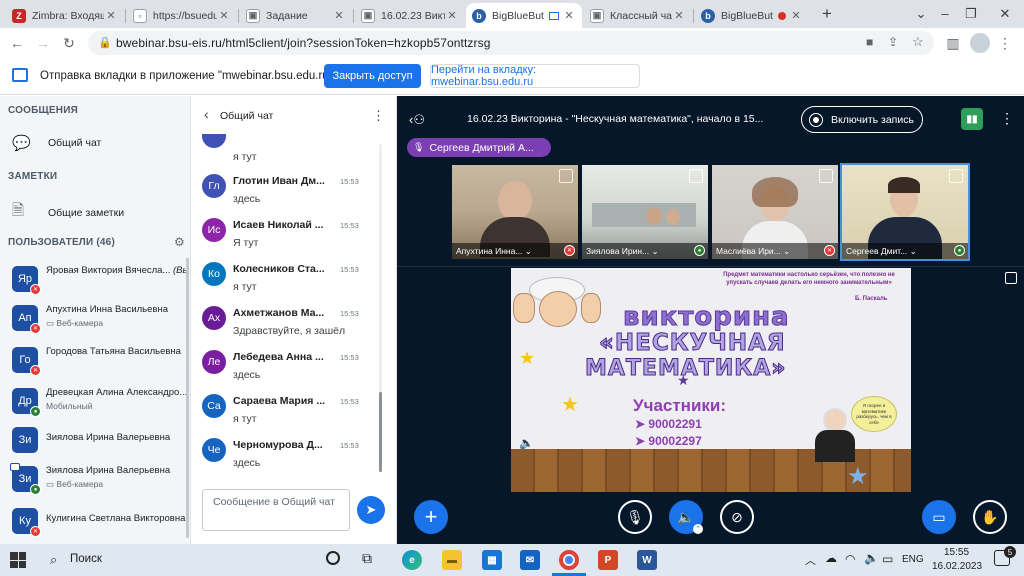  I want to click on video-name-label: Сергеев Дмит... ⌄, so click(905, 251).